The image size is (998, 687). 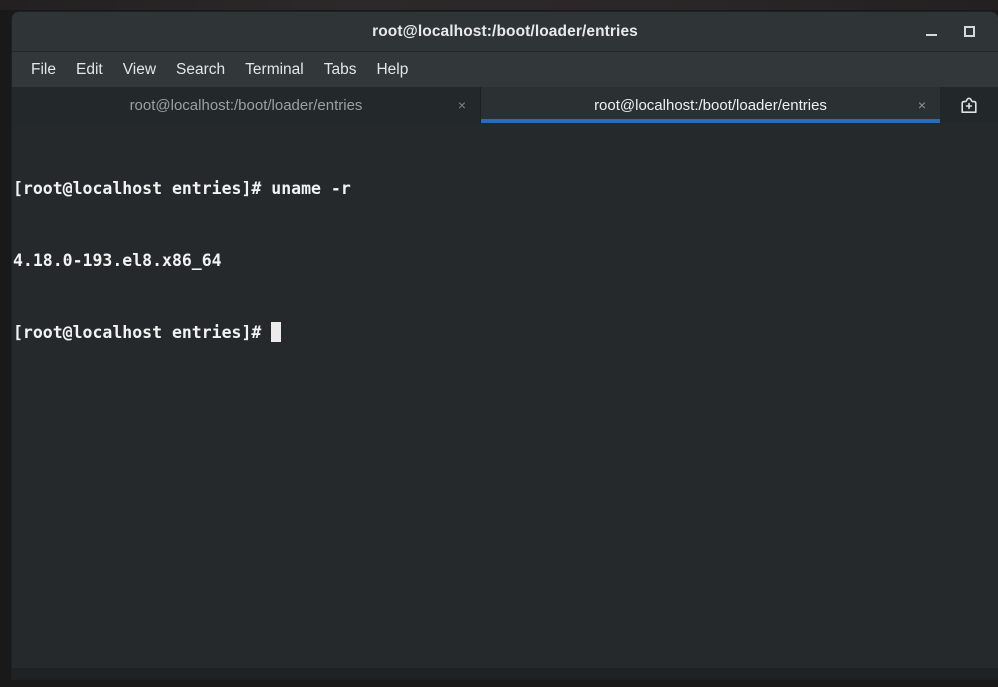 I want to click on text-cursor, so click(x=276, y=332).